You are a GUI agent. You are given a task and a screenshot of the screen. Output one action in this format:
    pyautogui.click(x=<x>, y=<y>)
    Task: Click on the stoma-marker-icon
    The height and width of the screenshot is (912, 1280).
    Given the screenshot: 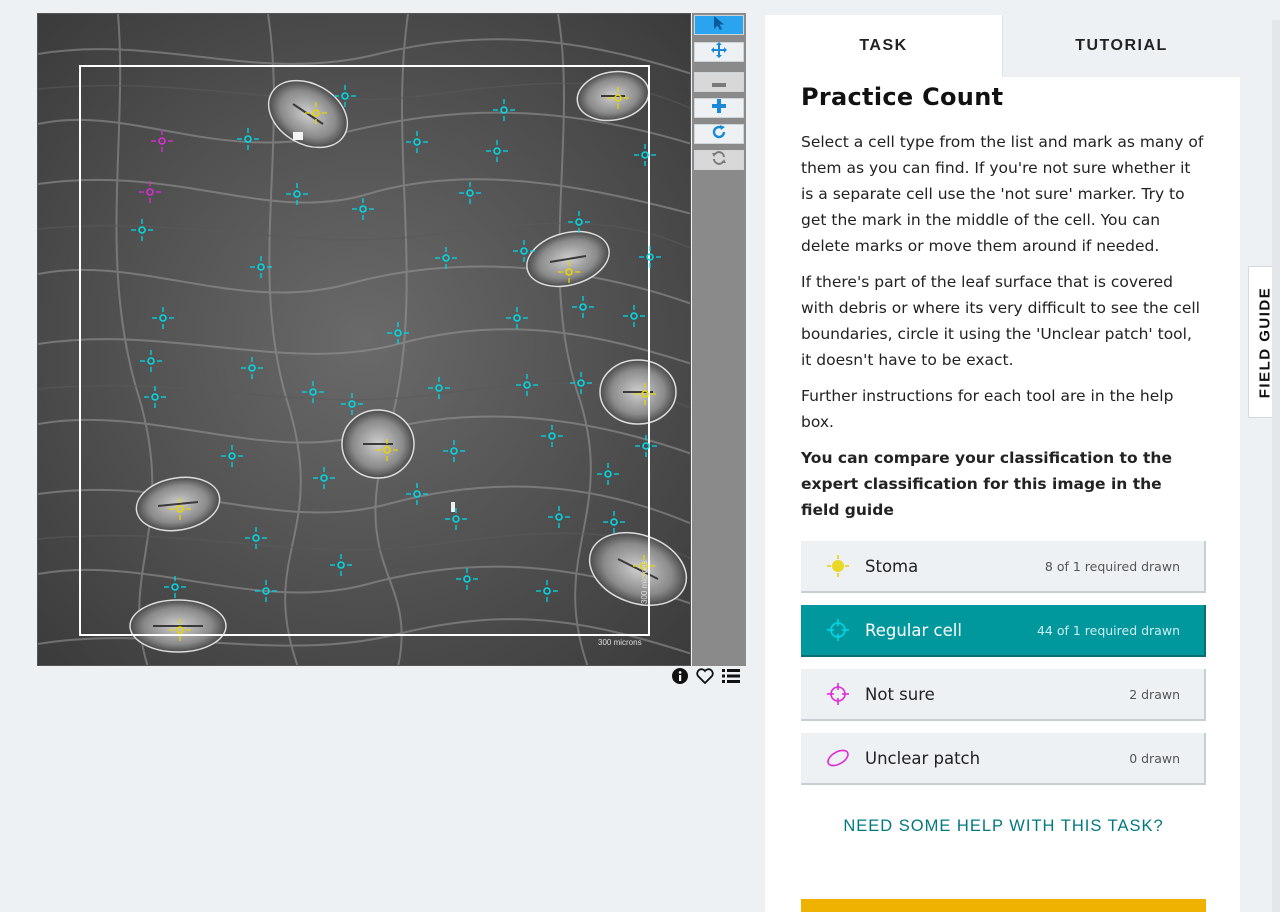 What is the action you would take?
    pyautogui.click(x=838, y=566)
    